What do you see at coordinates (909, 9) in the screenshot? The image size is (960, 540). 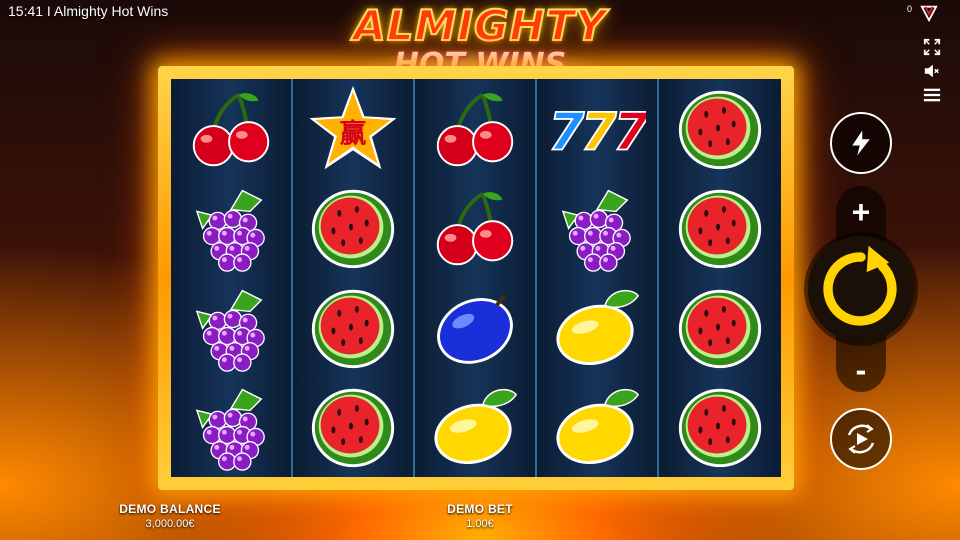 I see `status-counter: 0` at bounding box center [909, 9].